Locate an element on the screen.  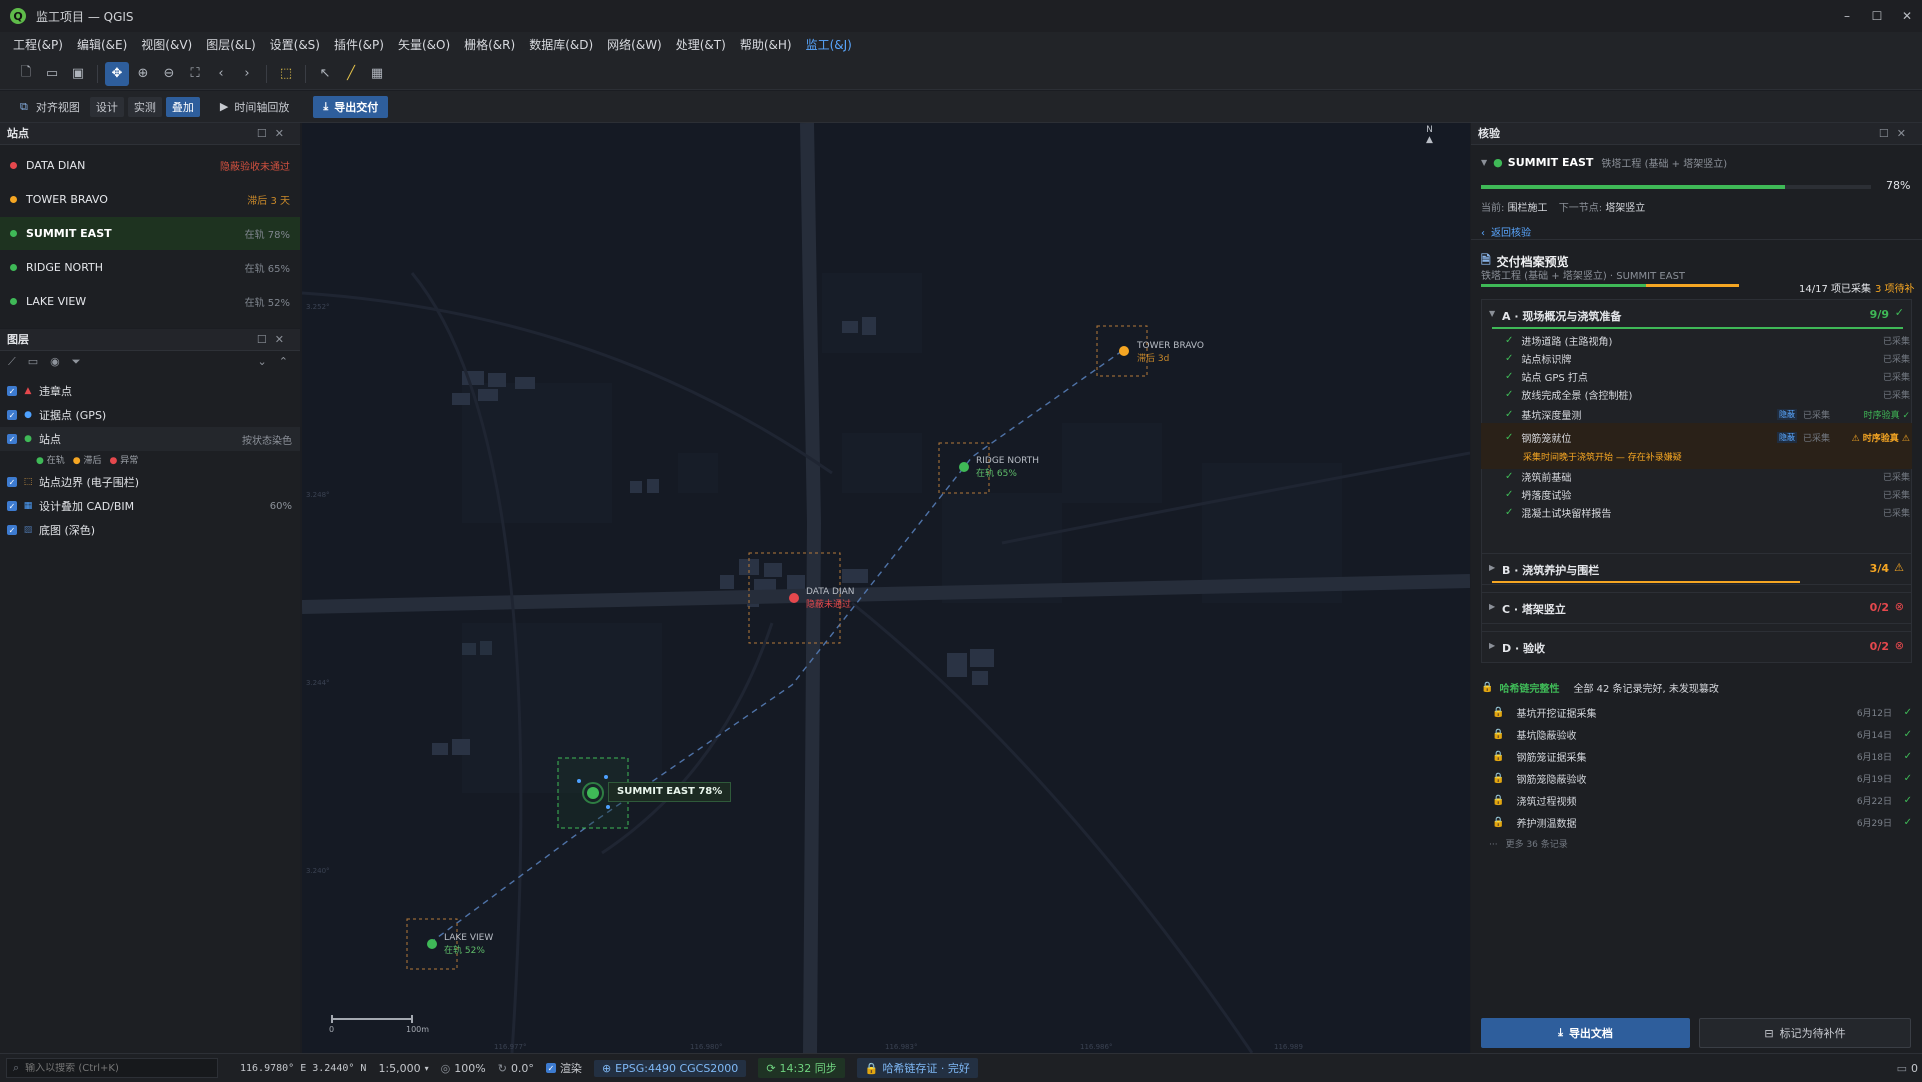
hash-chain-record: 🔒 浇筑过程视频 6月22日 ✓ is located at coordinates (1696, 800).